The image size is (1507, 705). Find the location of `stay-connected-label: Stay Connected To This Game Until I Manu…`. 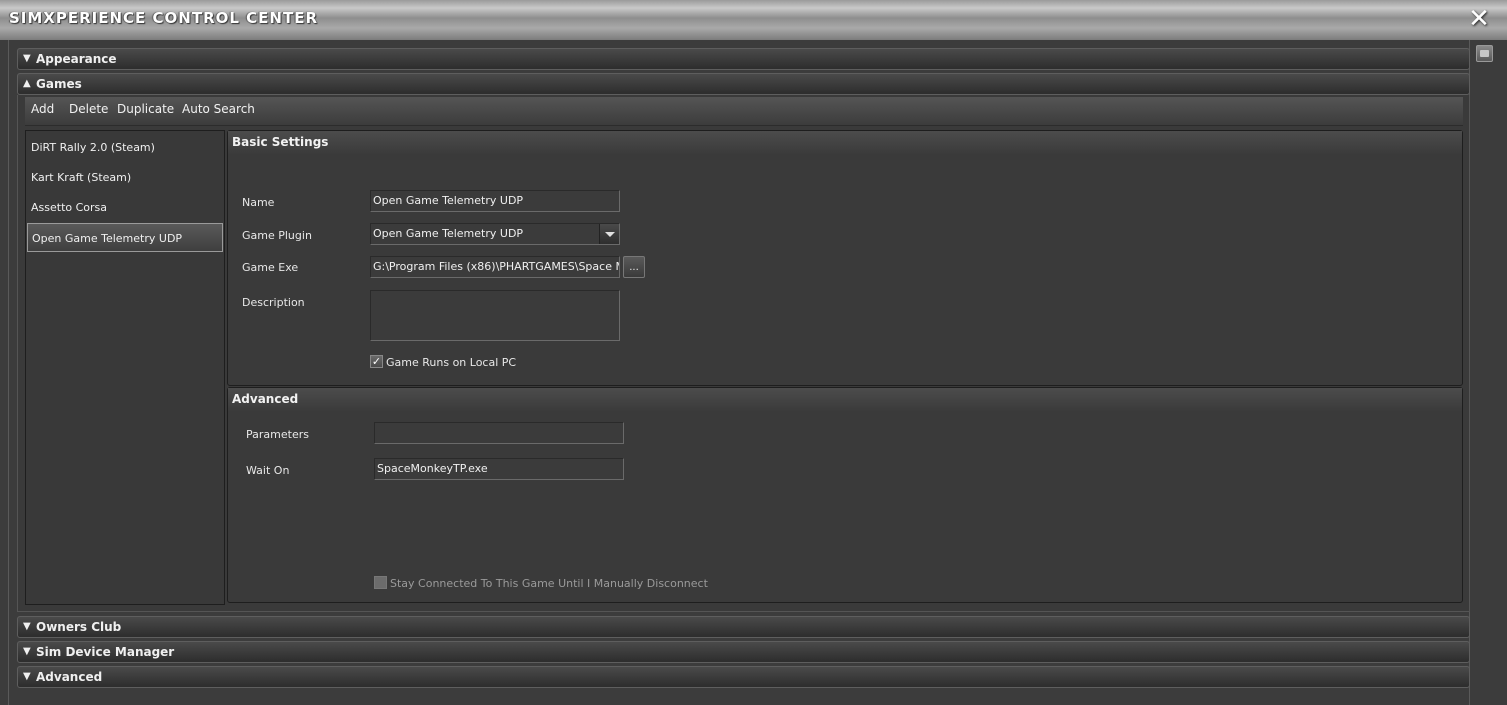

stay-connected-label: Stay Connected To This Game Until I Manu… is located at coordinates (549, 583).